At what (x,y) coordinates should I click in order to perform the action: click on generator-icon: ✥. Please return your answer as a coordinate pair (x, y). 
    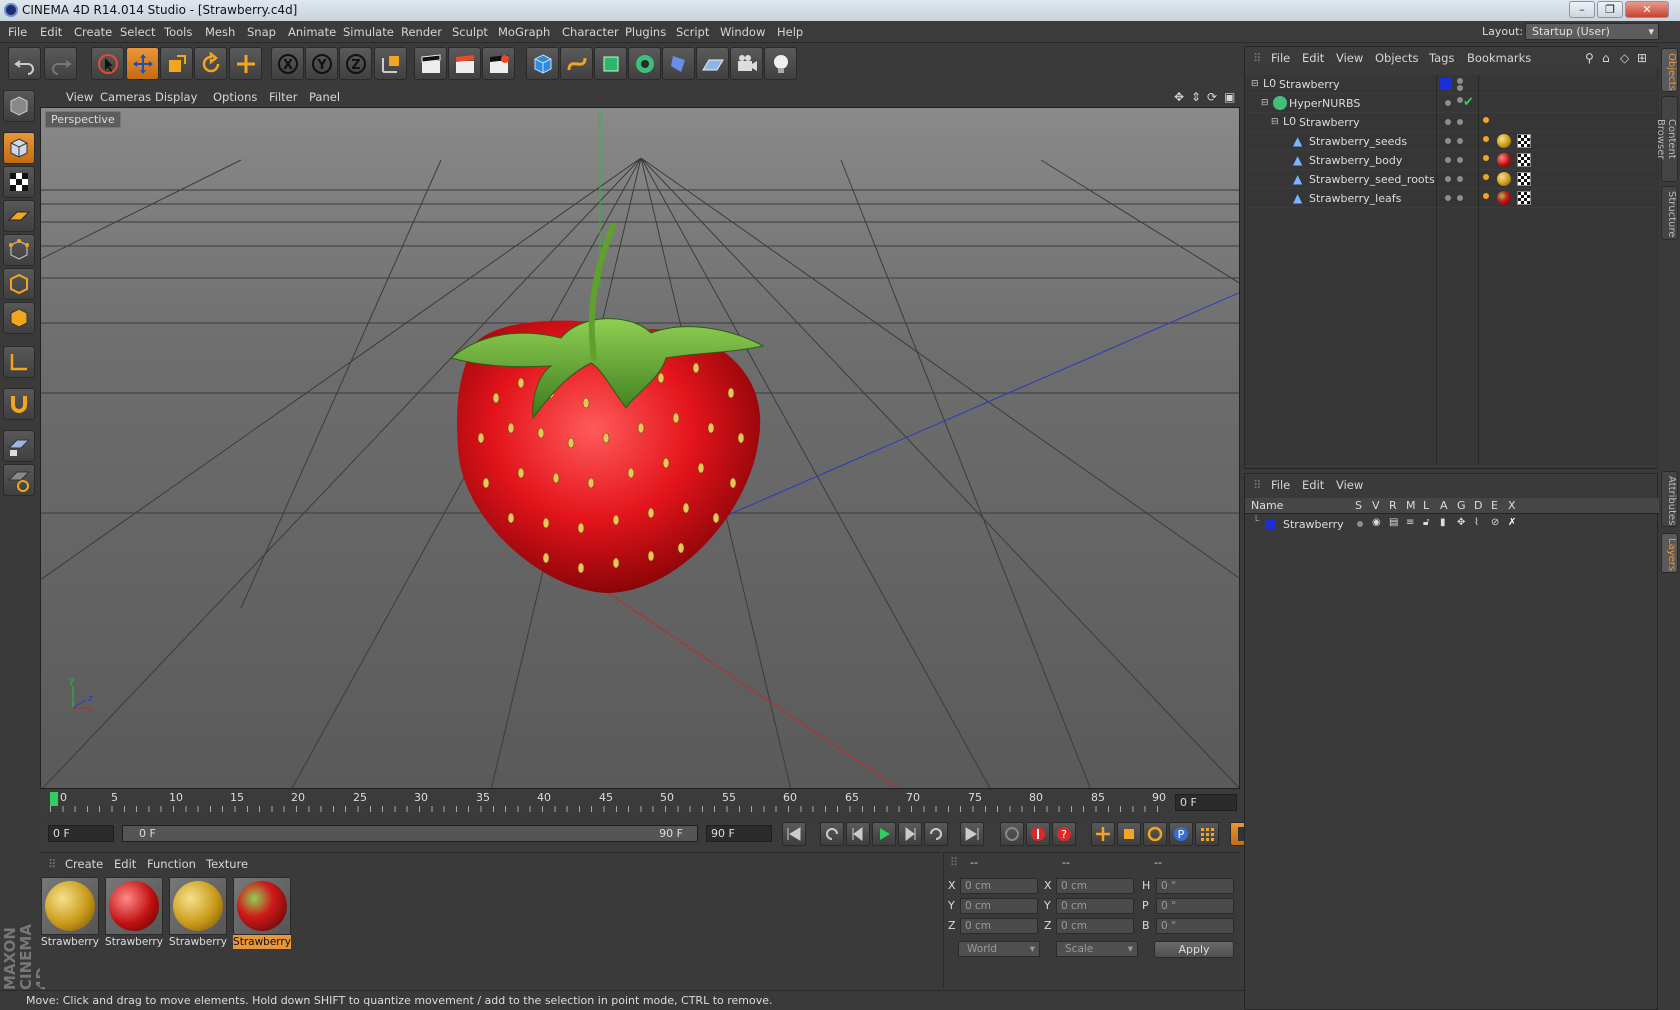
    Looking at the image, I should click on (1461, 522).